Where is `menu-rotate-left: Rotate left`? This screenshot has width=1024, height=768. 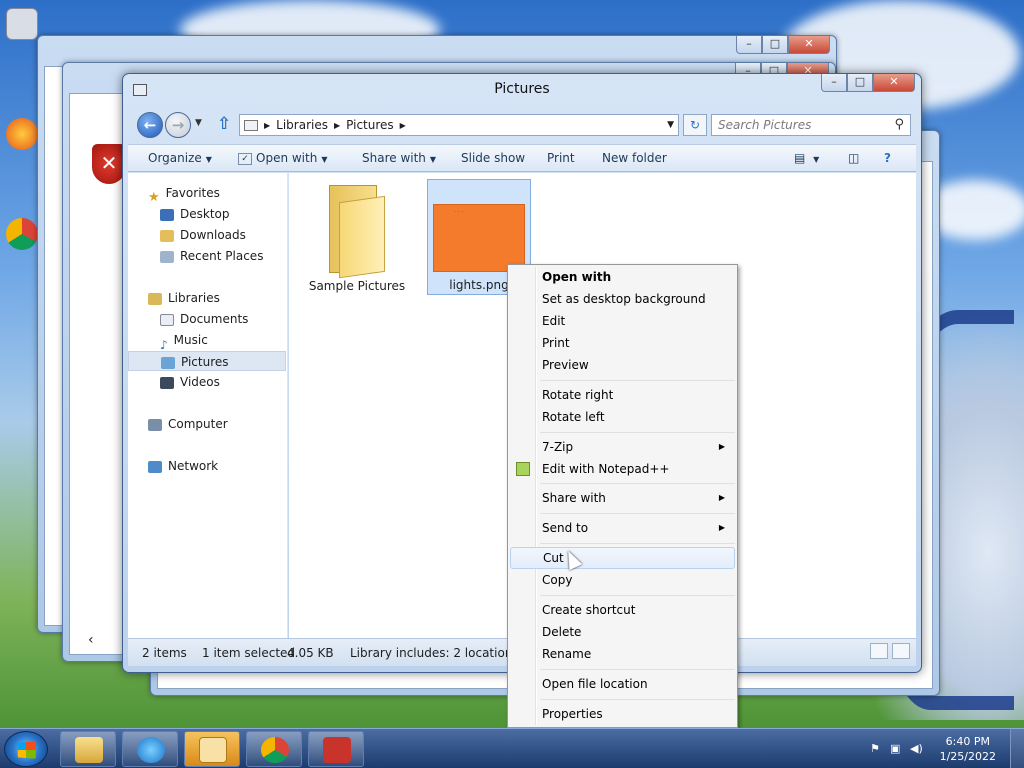 menu-rotate-left: Rotate left is located at coordinates (622, 417).